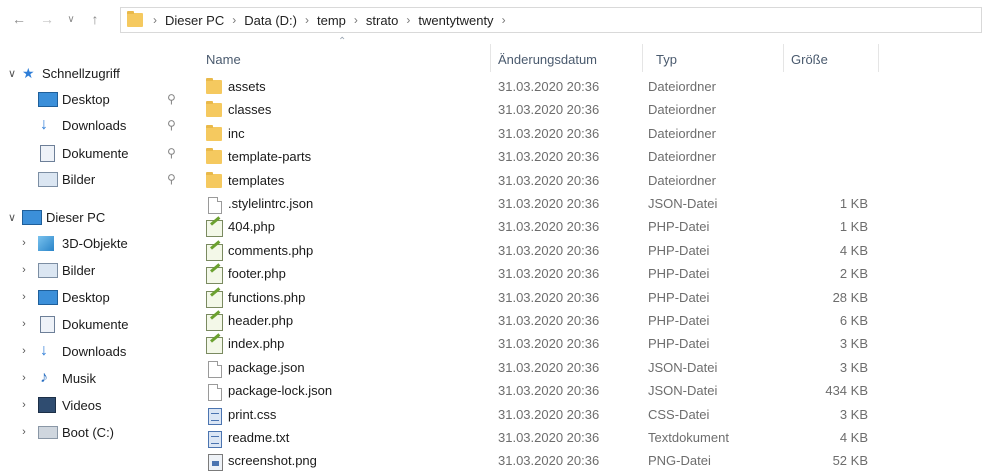  Describe the element at coordinates (588, 415) in the screenshot. I see `table-row: print.css 31.03.2020 20:36 CSS-Datei 3 KB` at that location.